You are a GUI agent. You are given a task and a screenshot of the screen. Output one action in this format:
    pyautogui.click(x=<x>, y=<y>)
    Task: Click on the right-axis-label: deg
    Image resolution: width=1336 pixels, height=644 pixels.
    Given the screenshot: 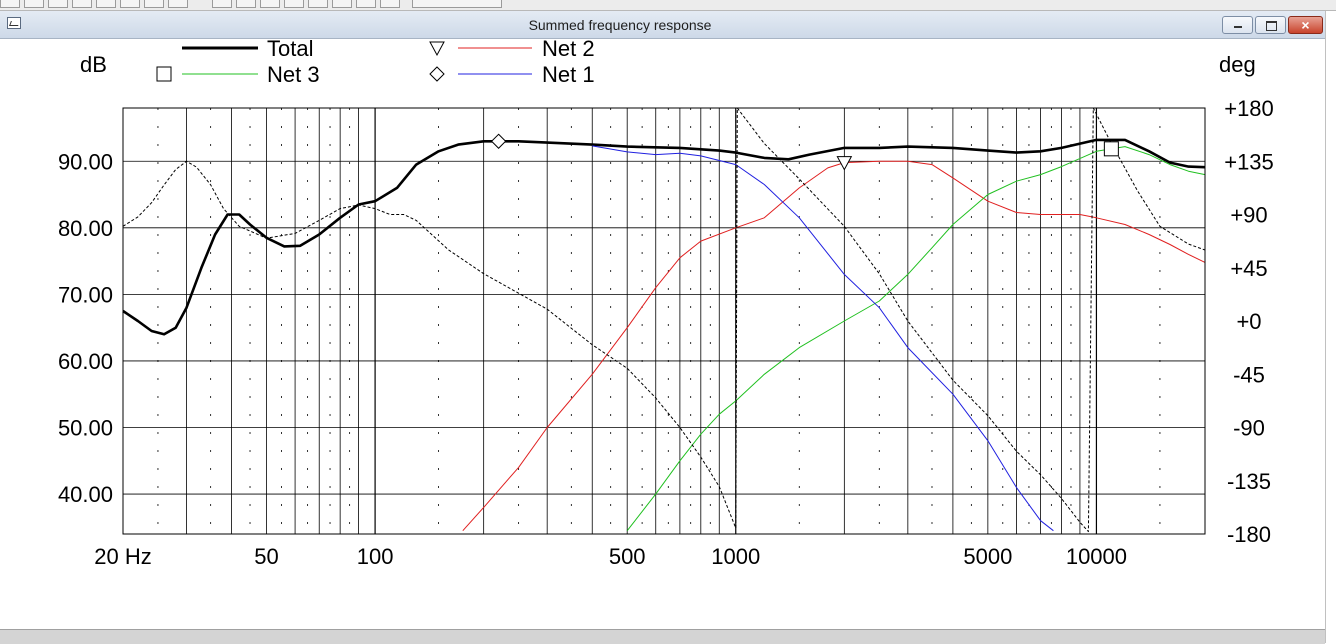 What is the action you would take?
    pyautogui.click(x=1237, y=64)
    